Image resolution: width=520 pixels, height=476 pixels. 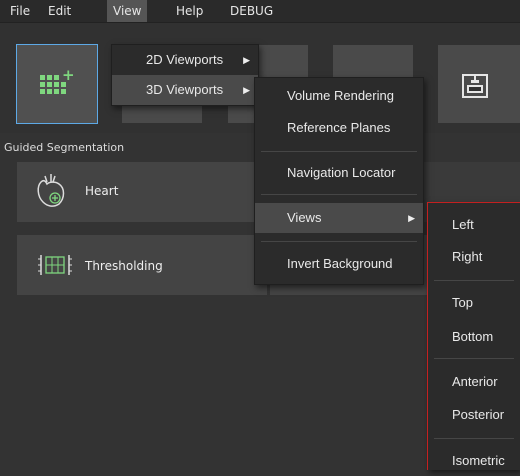 I want to click on view-menu-2d-viewports-label: 2D Viewports, so click(x=185, y=59).